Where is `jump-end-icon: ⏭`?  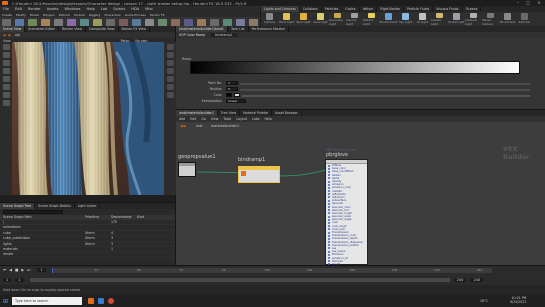 jump-end-icon: ⏭ is located at coordinates (28, 270).